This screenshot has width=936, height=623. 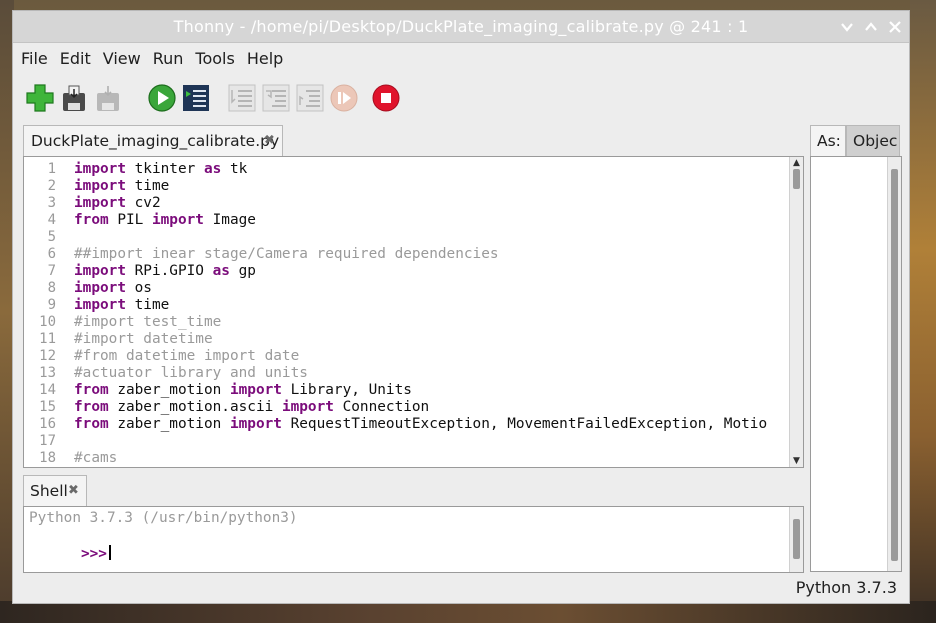 I want to click on resume-button, so click(x=344, y=98).